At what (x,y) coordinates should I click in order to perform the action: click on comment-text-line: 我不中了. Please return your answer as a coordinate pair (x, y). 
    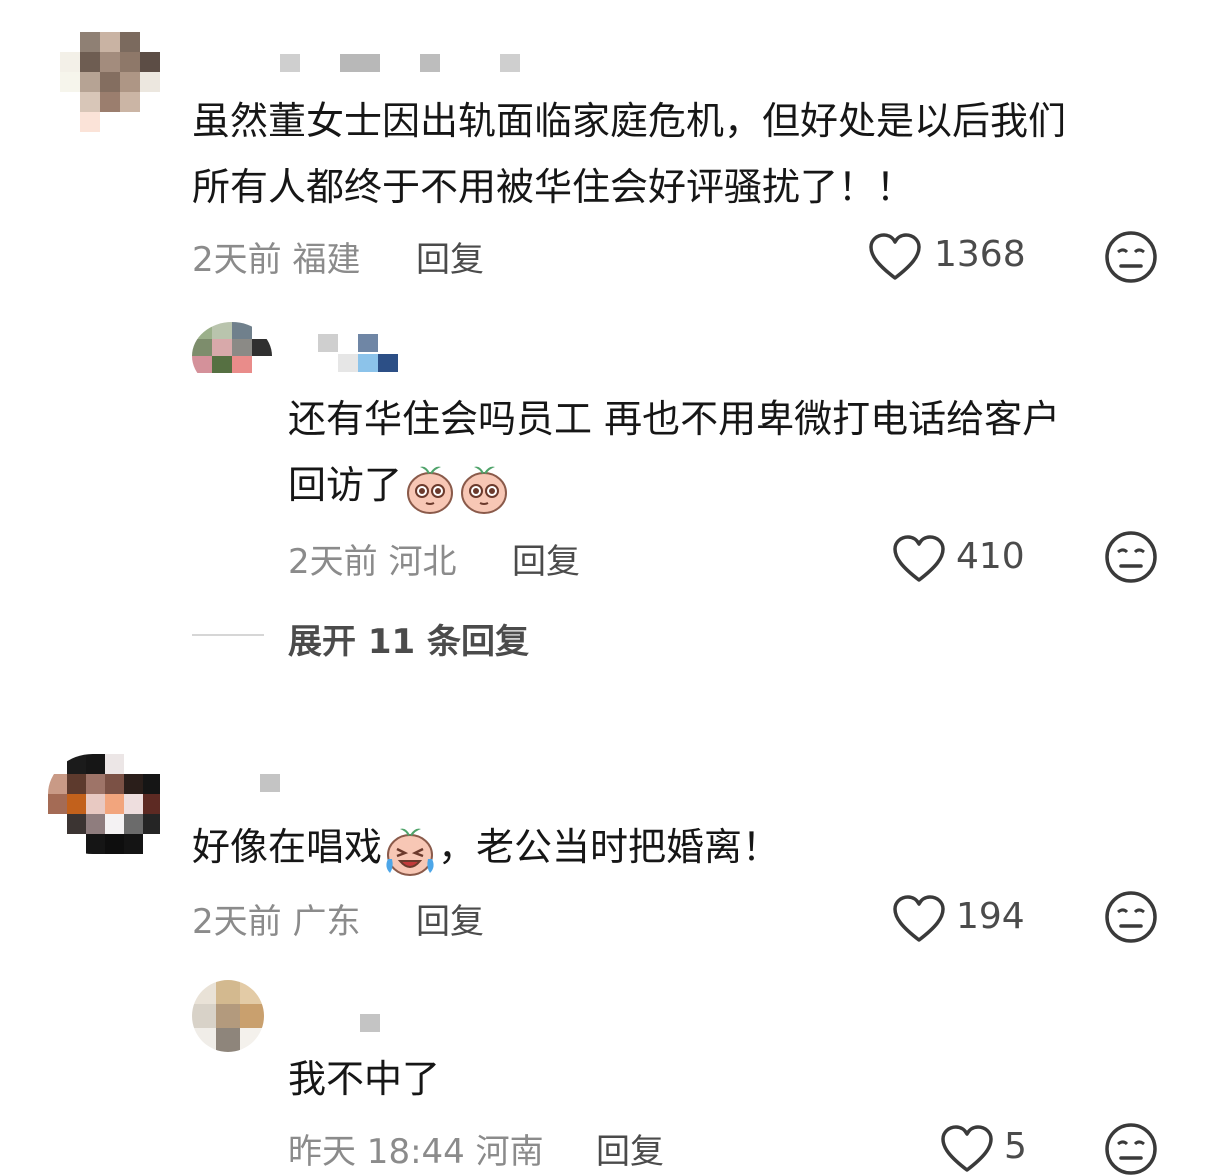
    Looking at the image, I should click on (364, 1079).